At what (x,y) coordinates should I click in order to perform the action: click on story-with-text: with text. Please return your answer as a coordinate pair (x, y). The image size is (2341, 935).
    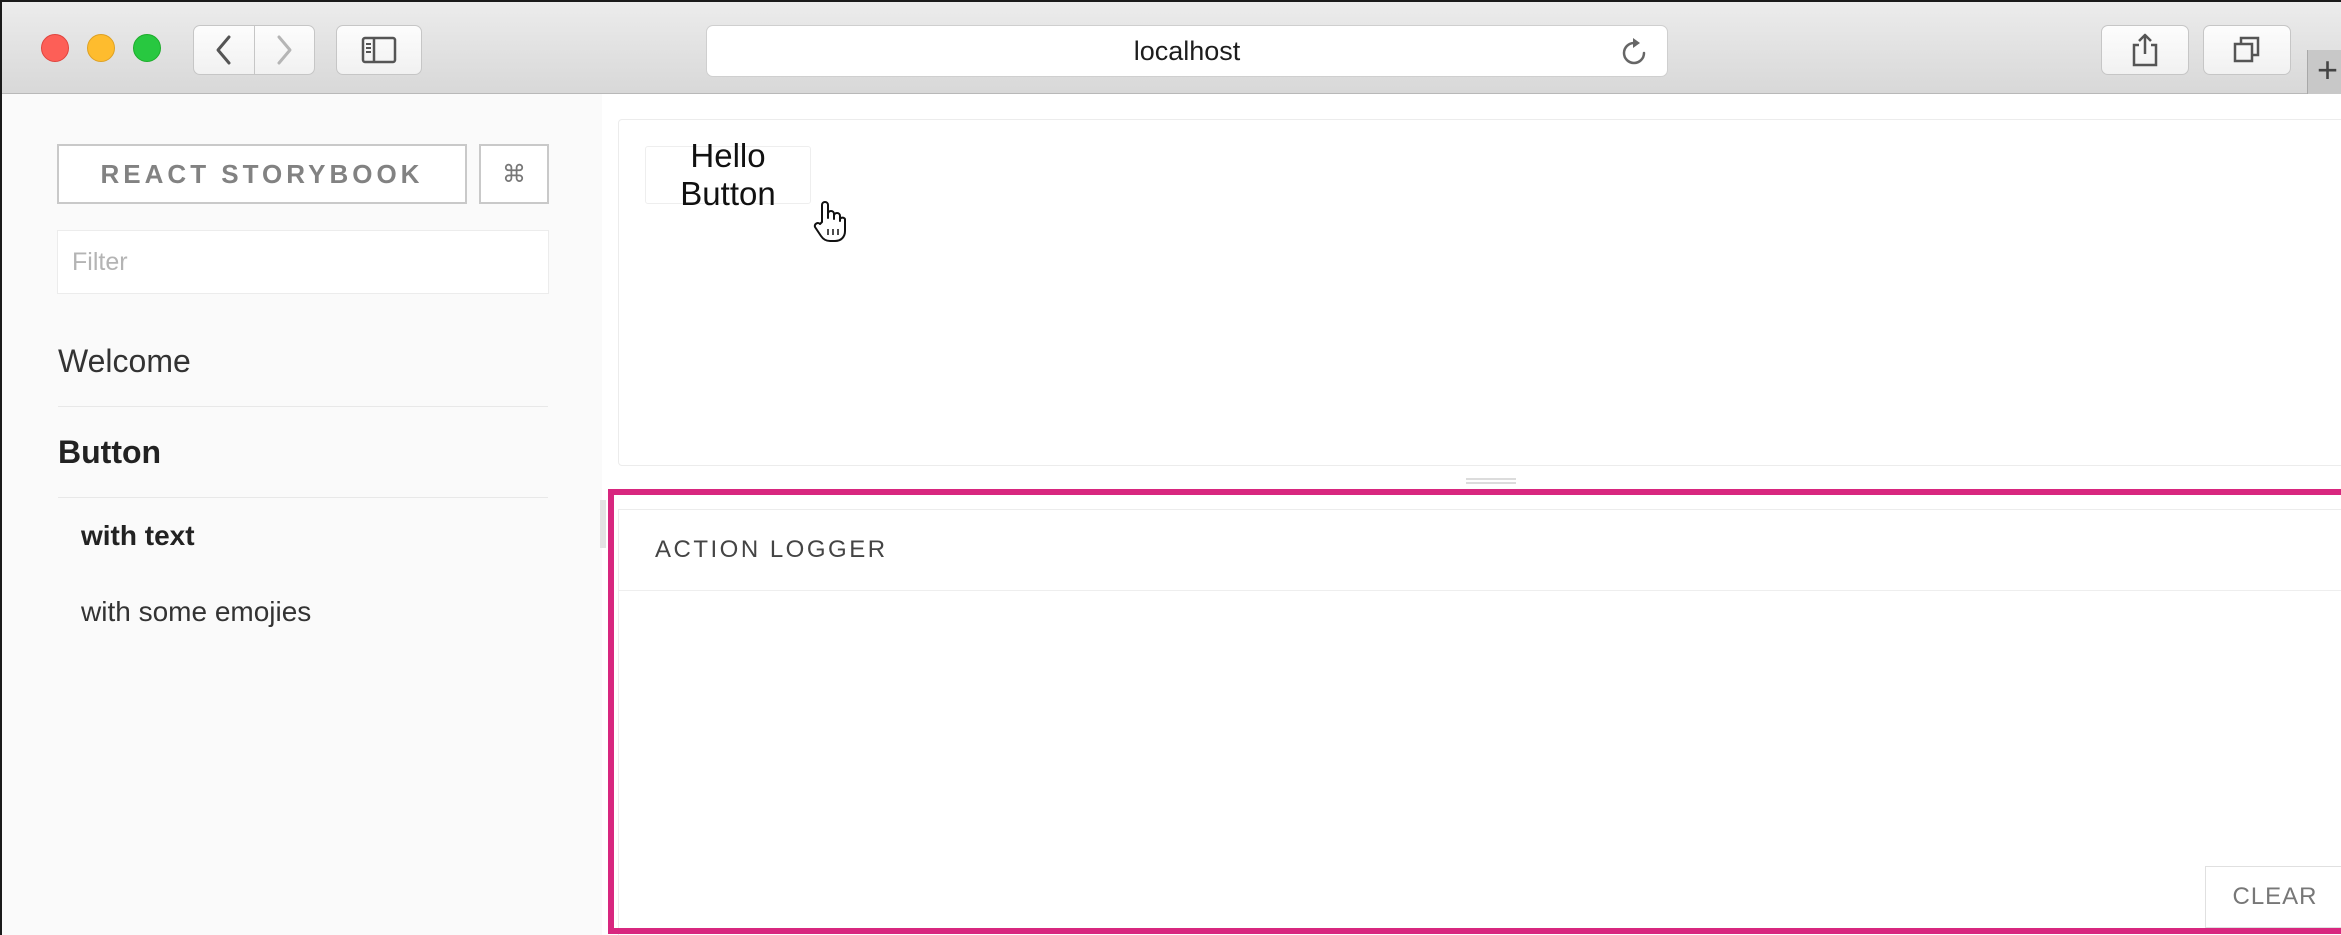
    Looking at the image, I should click on (138, 536).